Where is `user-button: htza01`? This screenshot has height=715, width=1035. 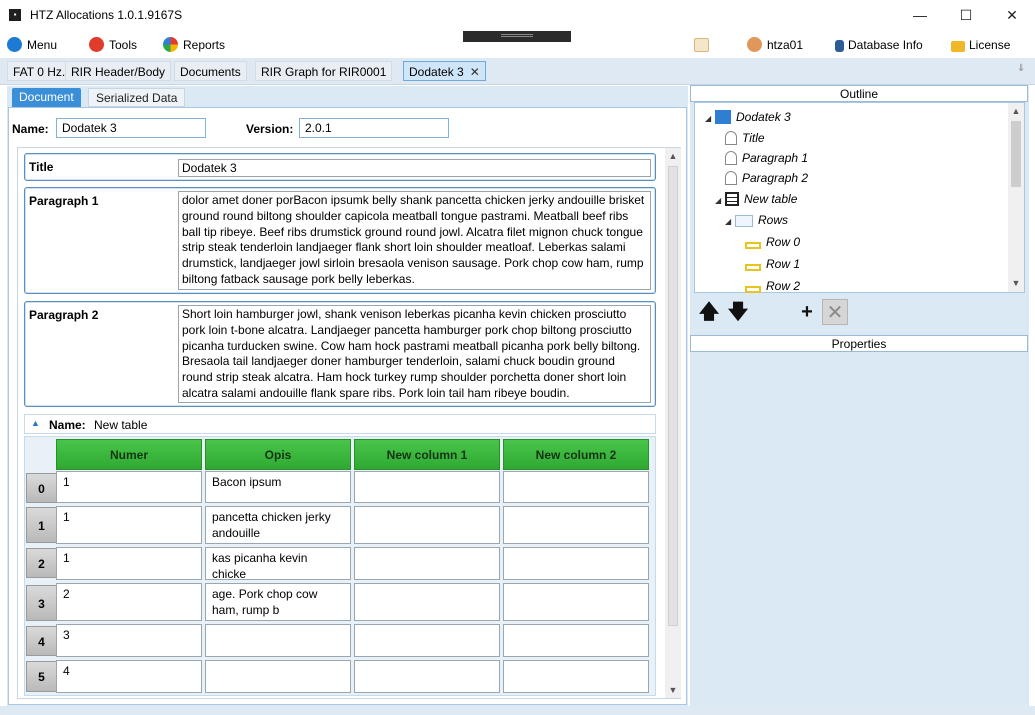
user-button: htza01 is located at coordinates (775, 45).